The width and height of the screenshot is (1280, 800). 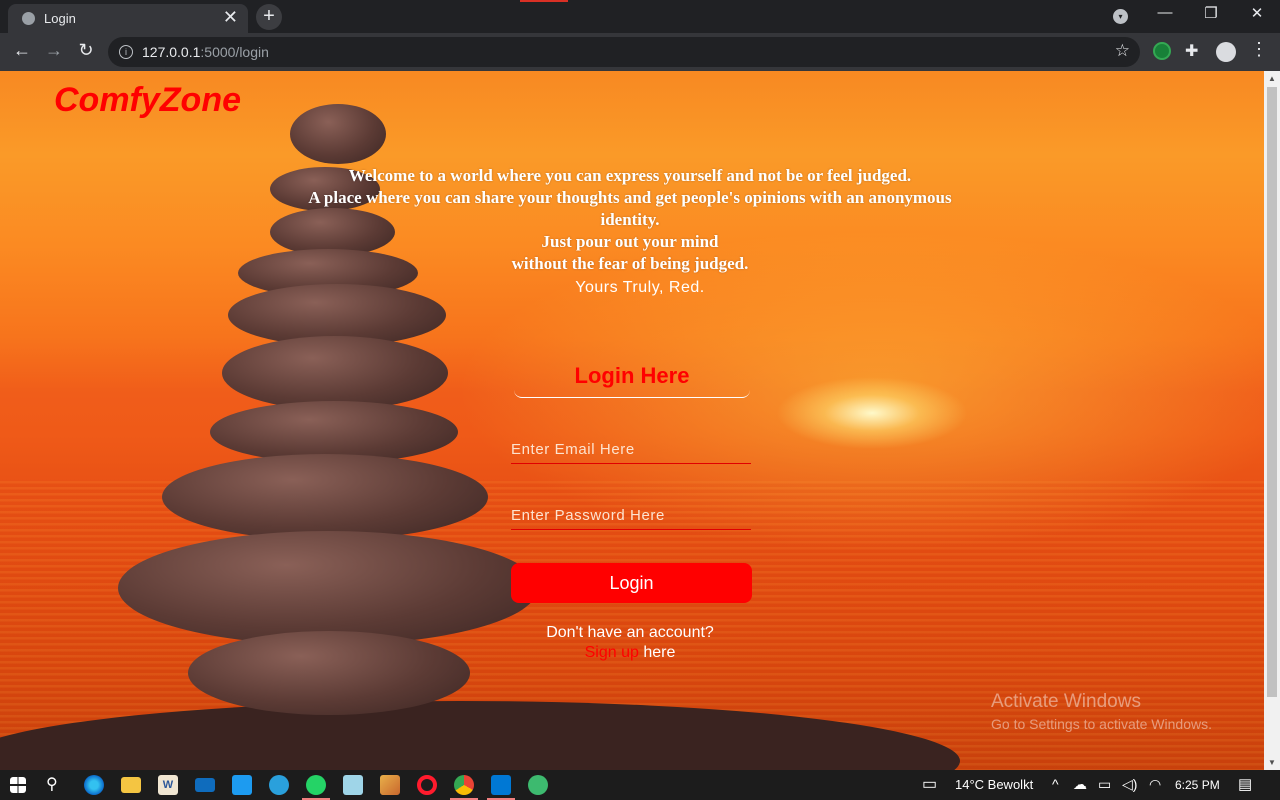 I want to click on forward-arrow-icon: →, so click(x=54, y=50).